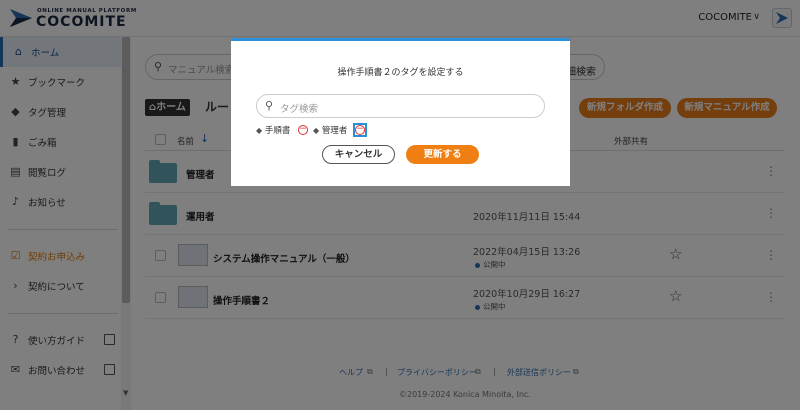 Image resolution: width=800 pixels, height=410 pixels. What do you see at coordinates (442, 154) in the screenshot?
I see `update-button: 更新する` at bounding box center [442, 154].